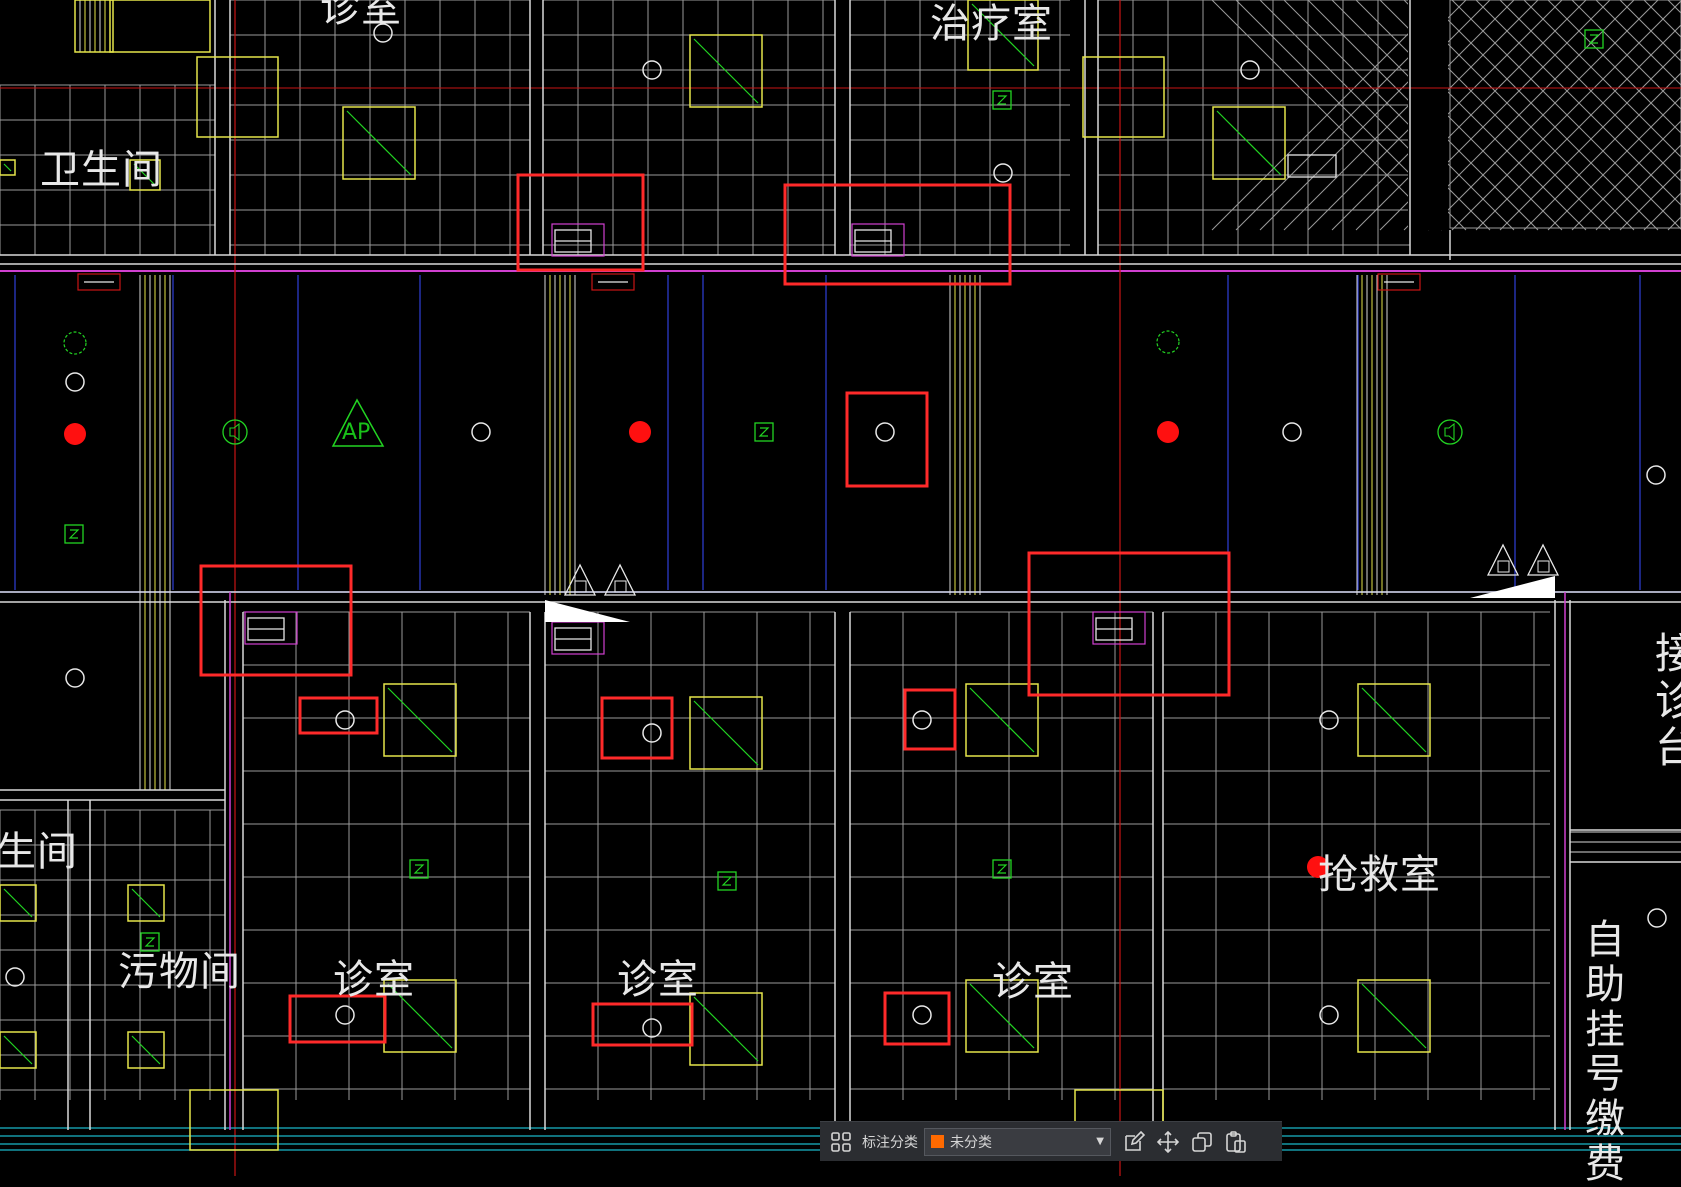  What do you see at coordinates (658, 980) in the screenshot?
I see `room-label-clinic-2: 诊室` at bounding box center [658, 980].